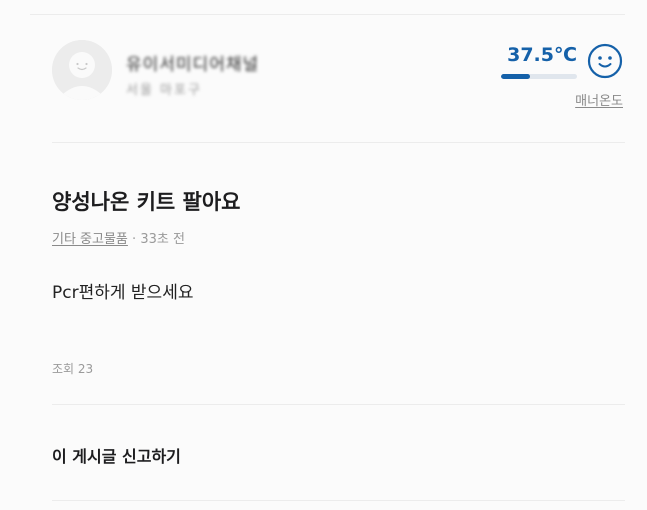 The image size is (647, 510). What do you see at coordinates (90, 239) in the screenshot?
I see `post-category-link: 기타 중고물품` at bounding box center [90, 239].